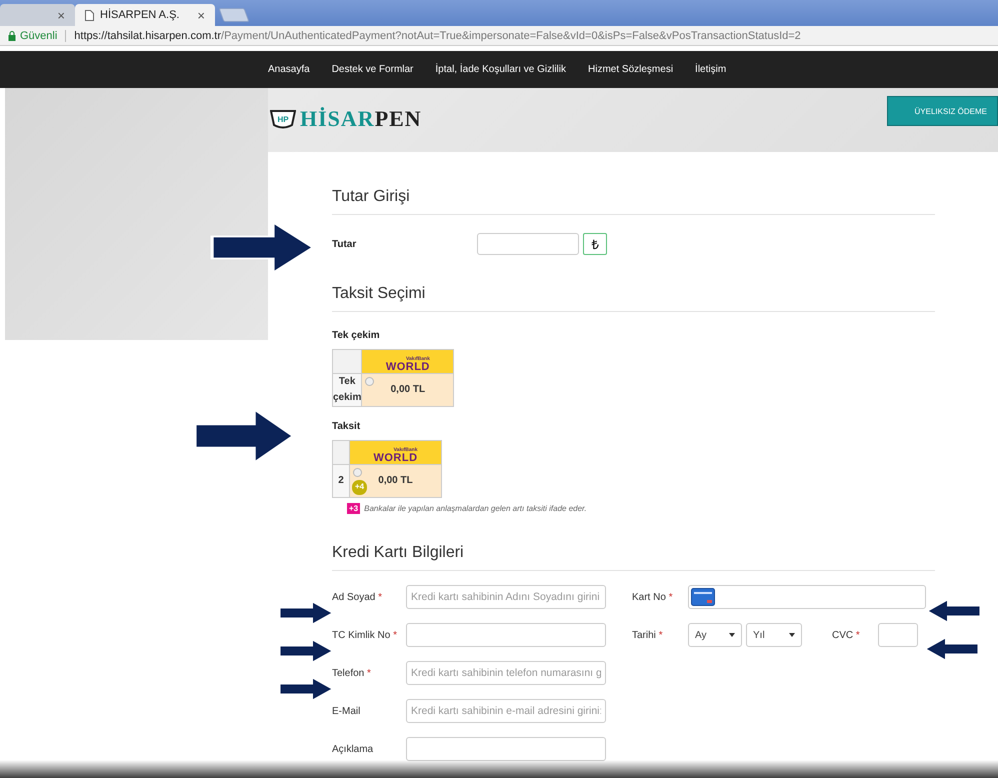 The width and height of the screenshot is (998, 778). What do you see at coordinates (360, 487) in the screenshot?
I see `bonus-badge: +4` at bounding box center [360, 487].